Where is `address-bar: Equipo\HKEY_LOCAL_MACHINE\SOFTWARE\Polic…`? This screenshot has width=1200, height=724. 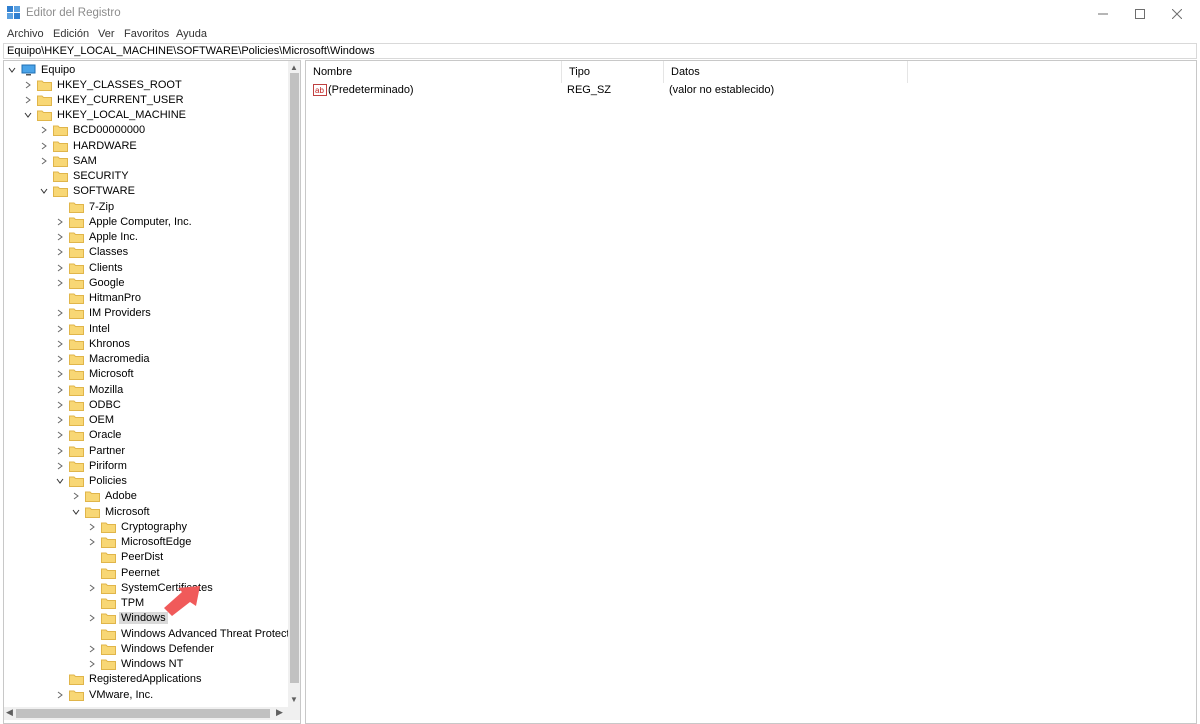
address-bar: Equipo\HKEY_LOCAL_MACHINE\SOFTWARE\Polic… is located at coordinates (600, 51).